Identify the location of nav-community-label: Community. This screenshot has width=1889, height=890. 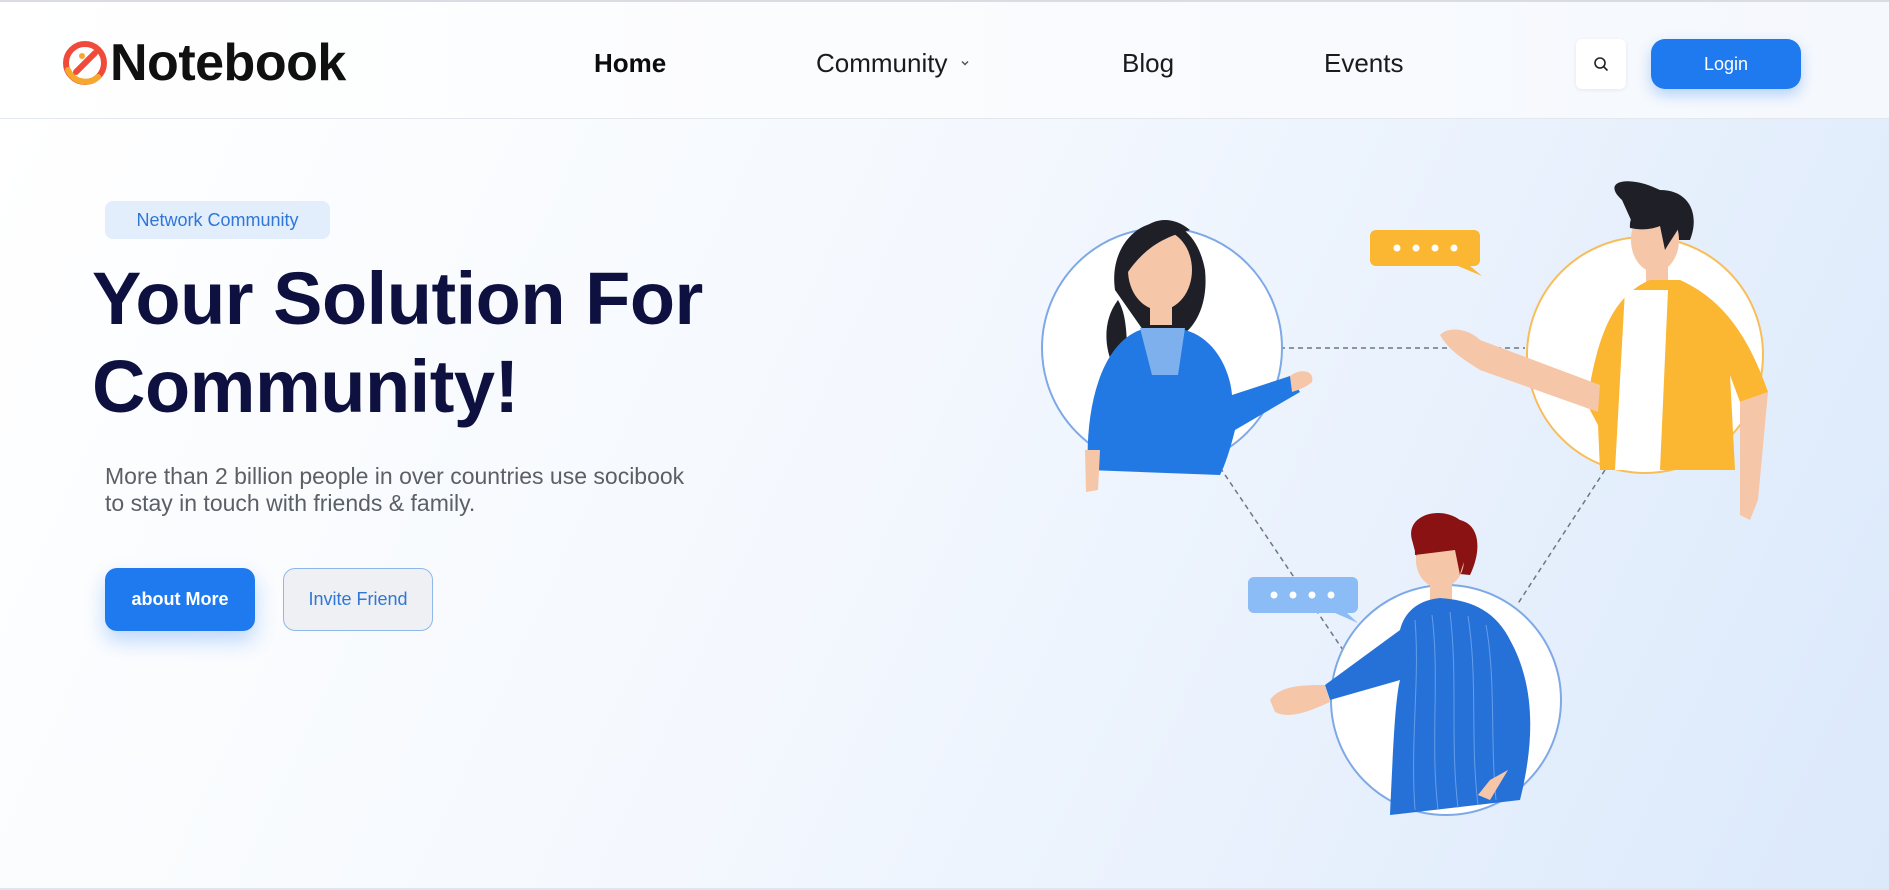
(882, 63).